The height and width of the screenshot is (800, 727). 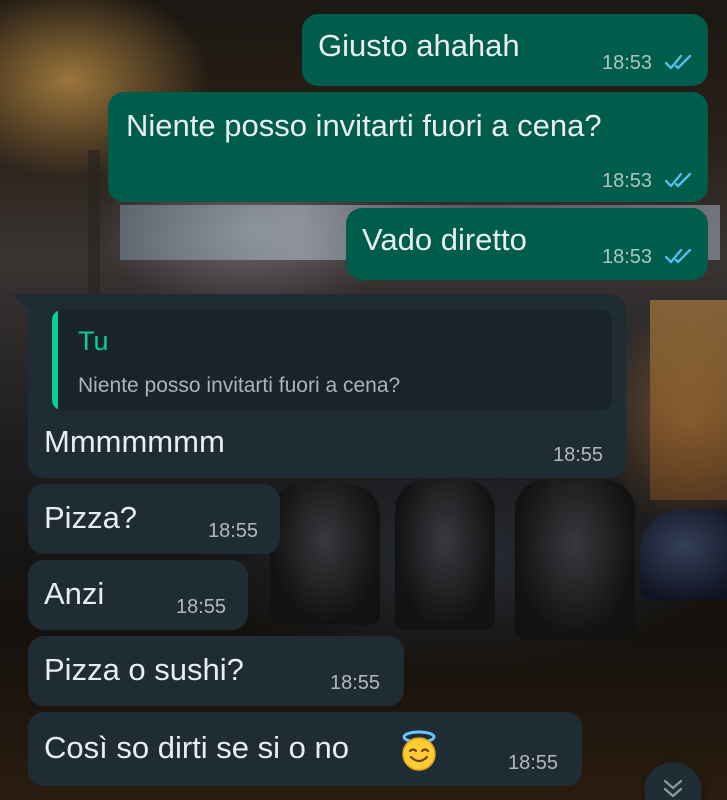 I want to click on message-text: Vado diretto, so click(x=444, y=239).